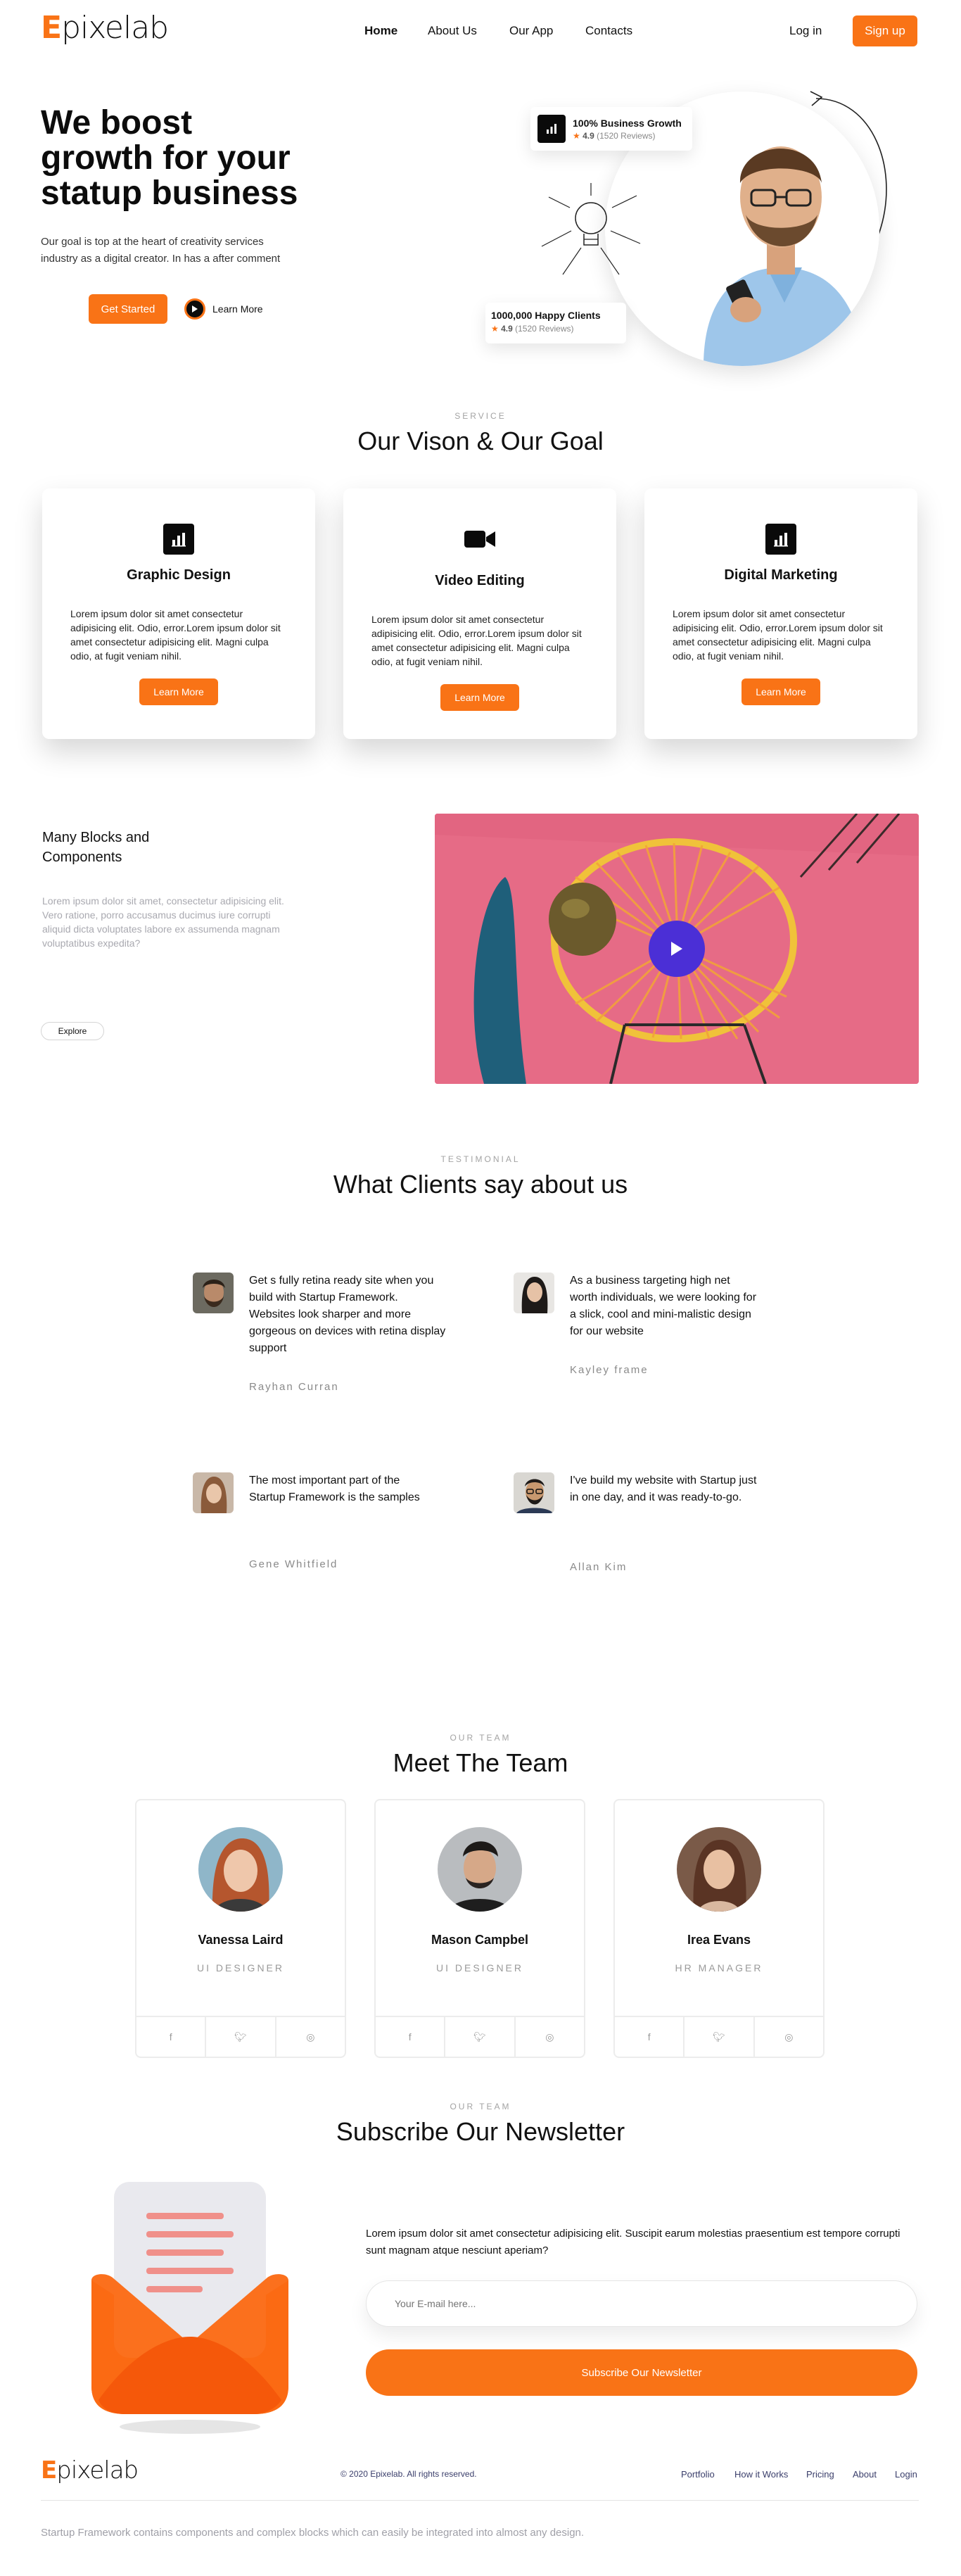 The image size is (961, 2576). Describe the element at coordinates (480, 1738) in the screenshot. I see `team-eyebrow: OUR TEAM` at that location.